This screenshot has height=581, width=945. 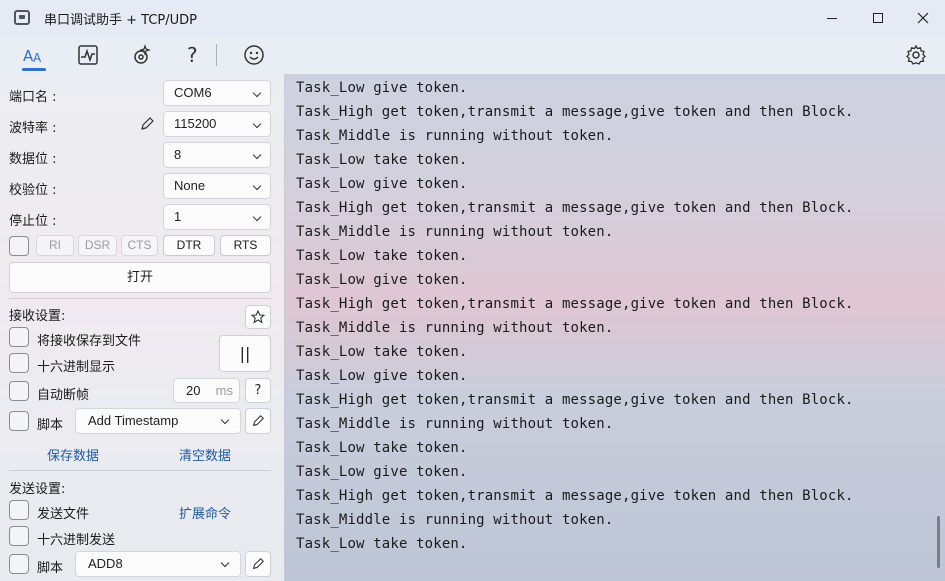 What do you see at coordinates (217, 155) in the screenshot?
I see `databits-select: 8` at bounding box center [217, 155].